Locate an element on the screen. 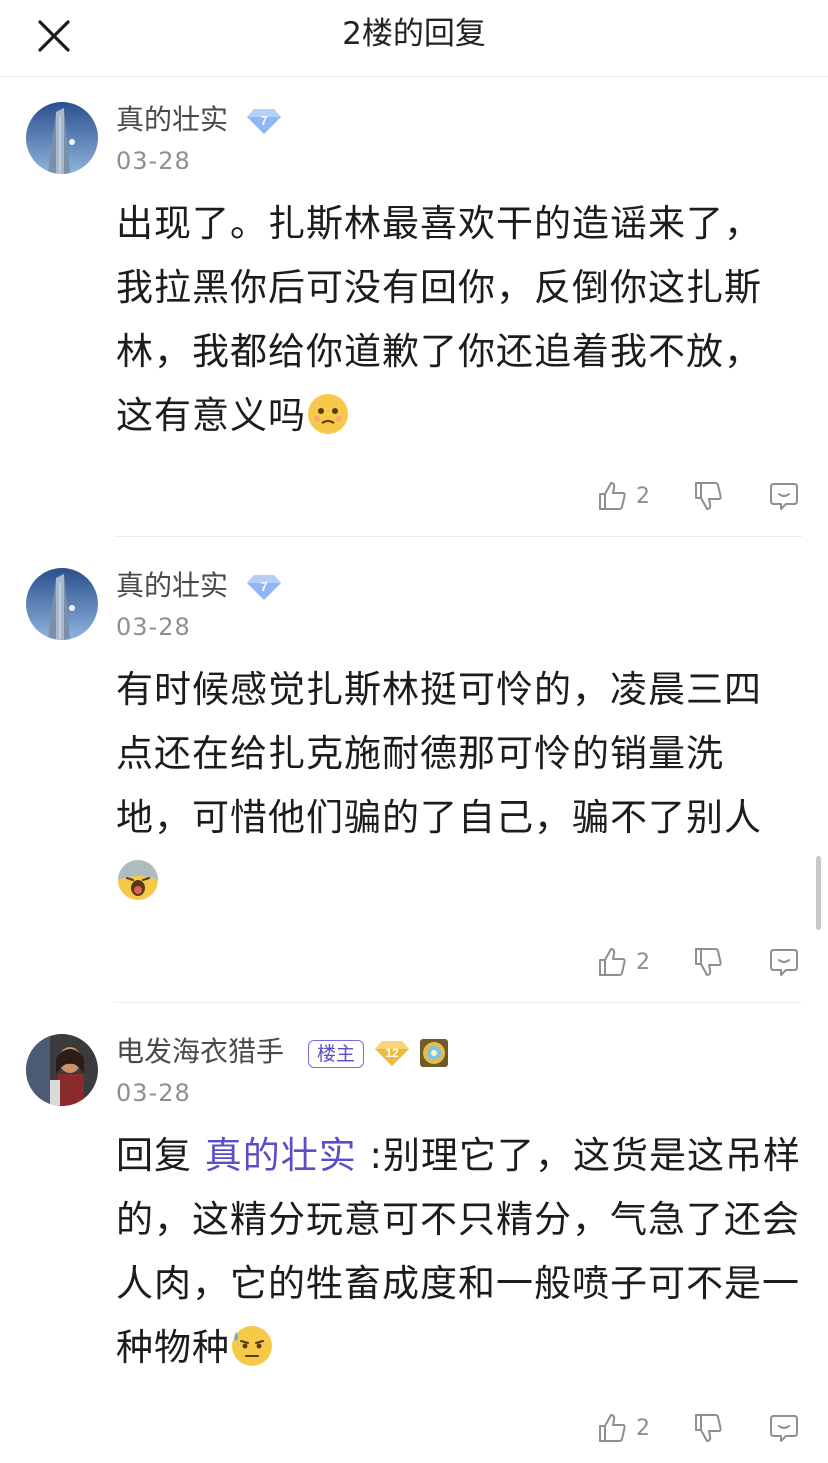  username: 电发海衣猎手 is located at coordinates (200, 1052).